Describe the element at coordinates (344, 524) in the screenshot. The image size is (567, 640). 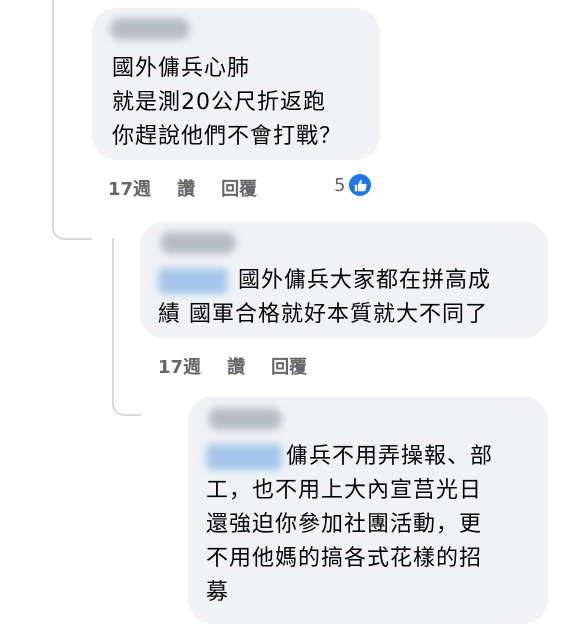
I see `comment-line: 還強迫你參加社團活動，更` at that location.